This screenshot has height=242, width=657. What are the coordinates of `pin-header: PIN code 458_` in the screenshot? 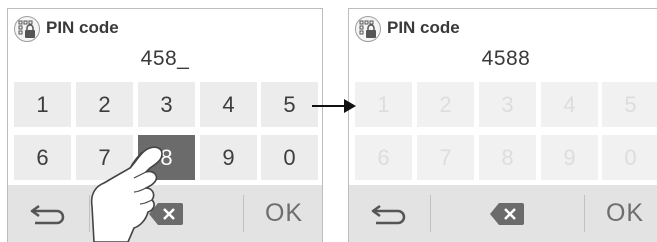 It's located at (165, 44).